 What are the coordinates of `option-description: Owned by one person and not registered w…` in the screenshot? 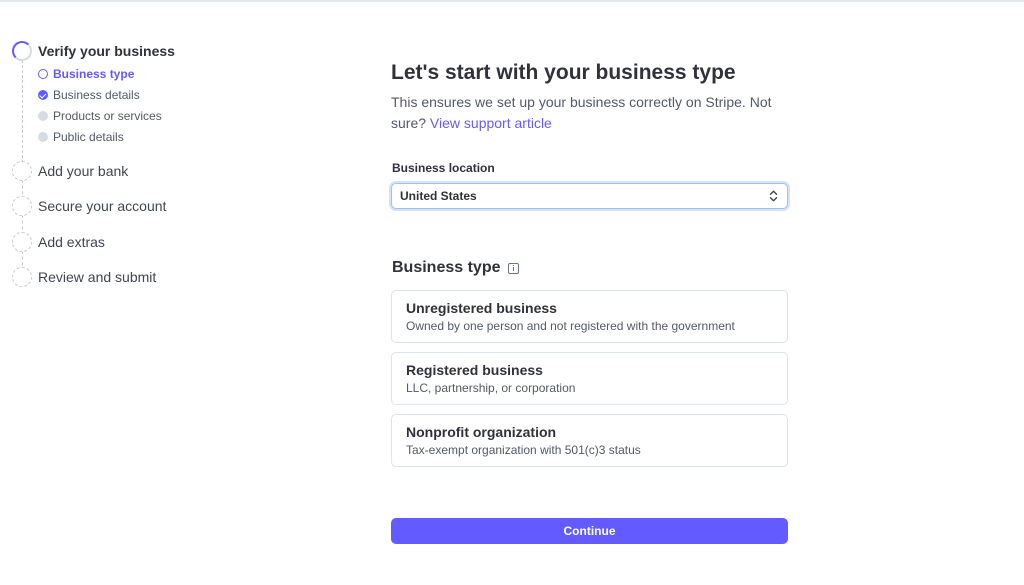 It's located at (570, 326).